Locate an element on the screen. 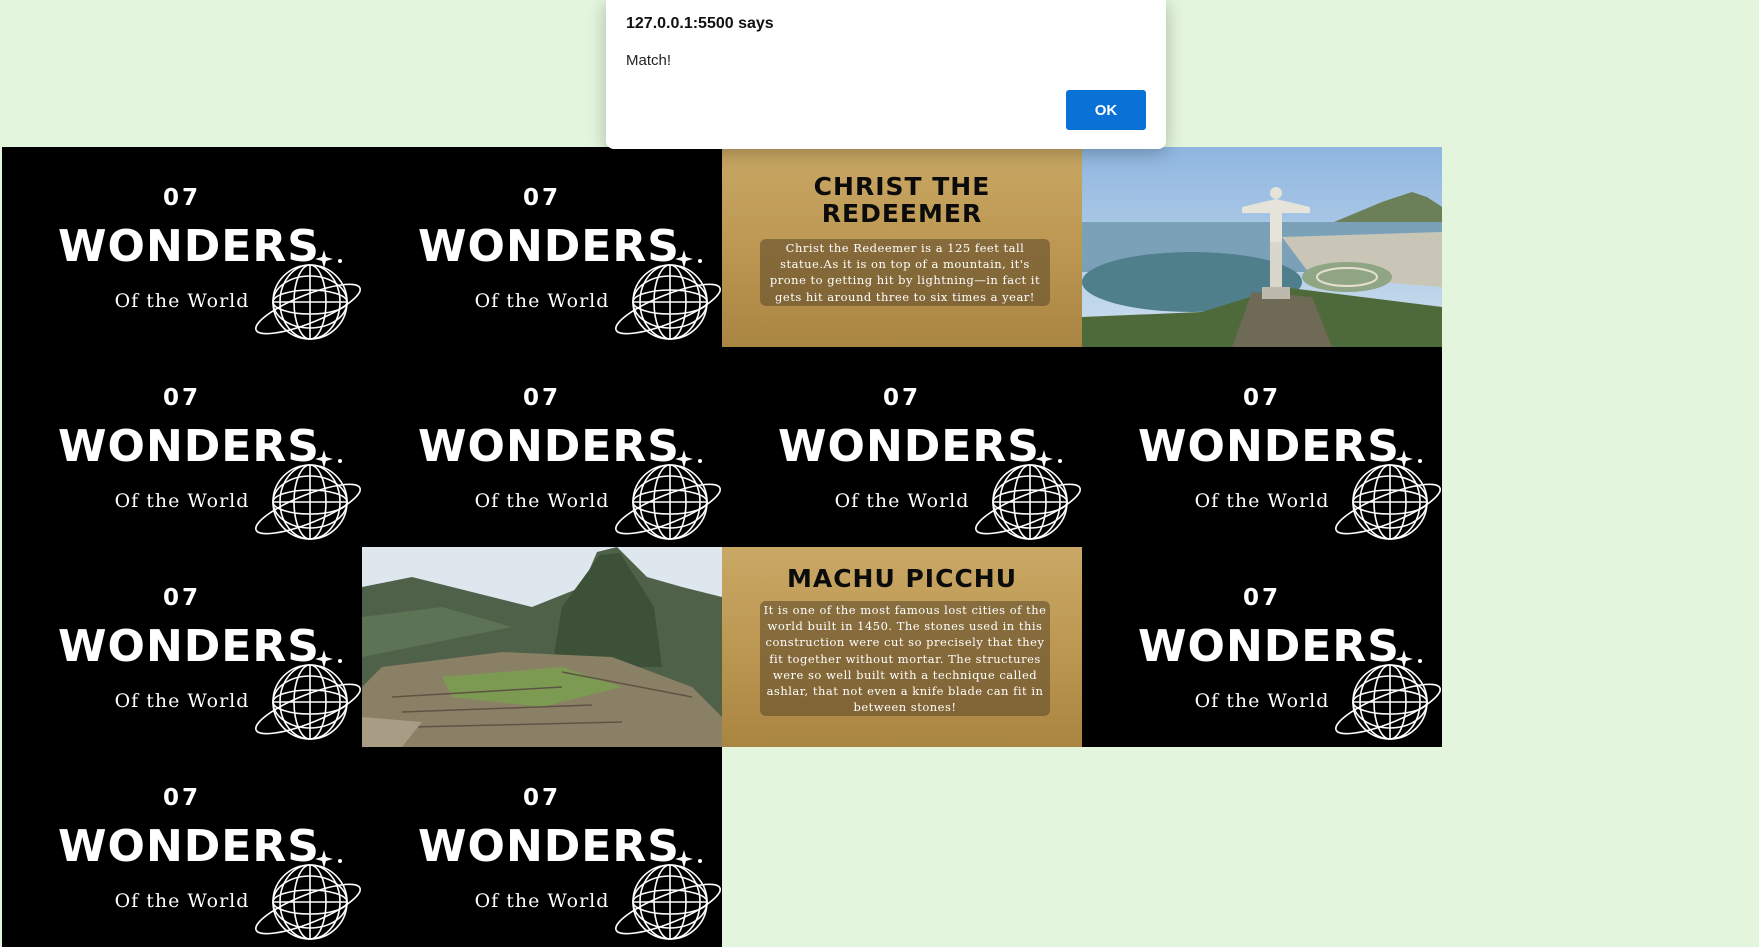 This screenshot has width=1759, height=947. machu-picchu-image is located at coordinates (542, 647).